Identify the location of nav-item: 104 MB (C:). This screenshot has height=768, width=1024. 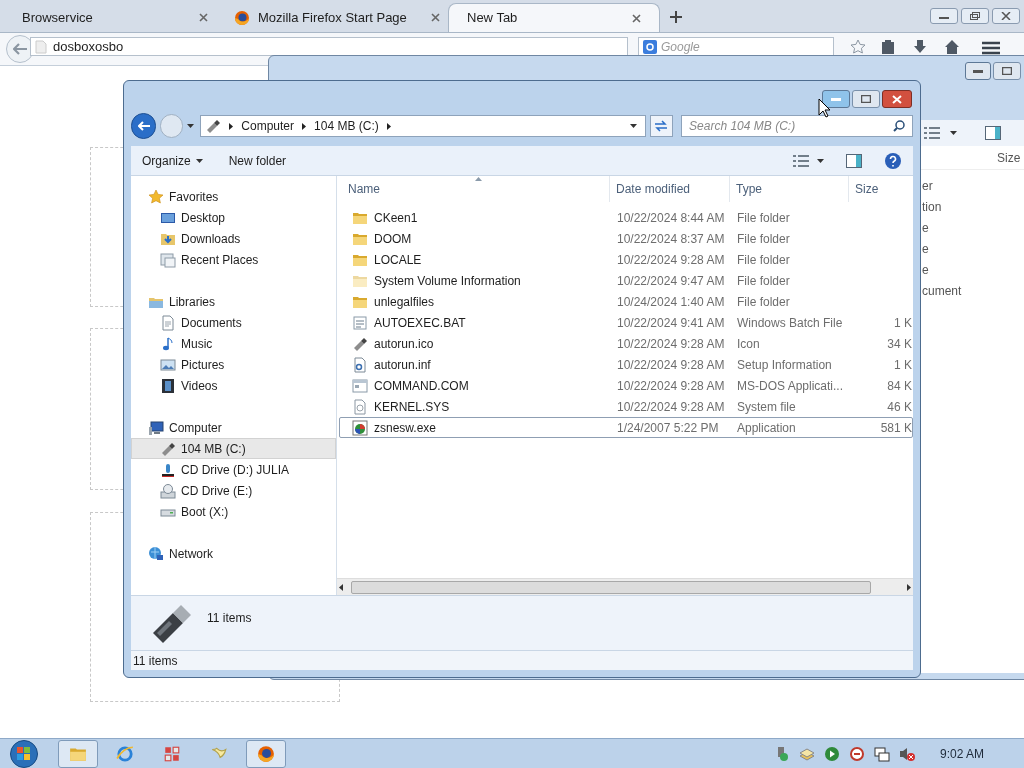
(233, 448).